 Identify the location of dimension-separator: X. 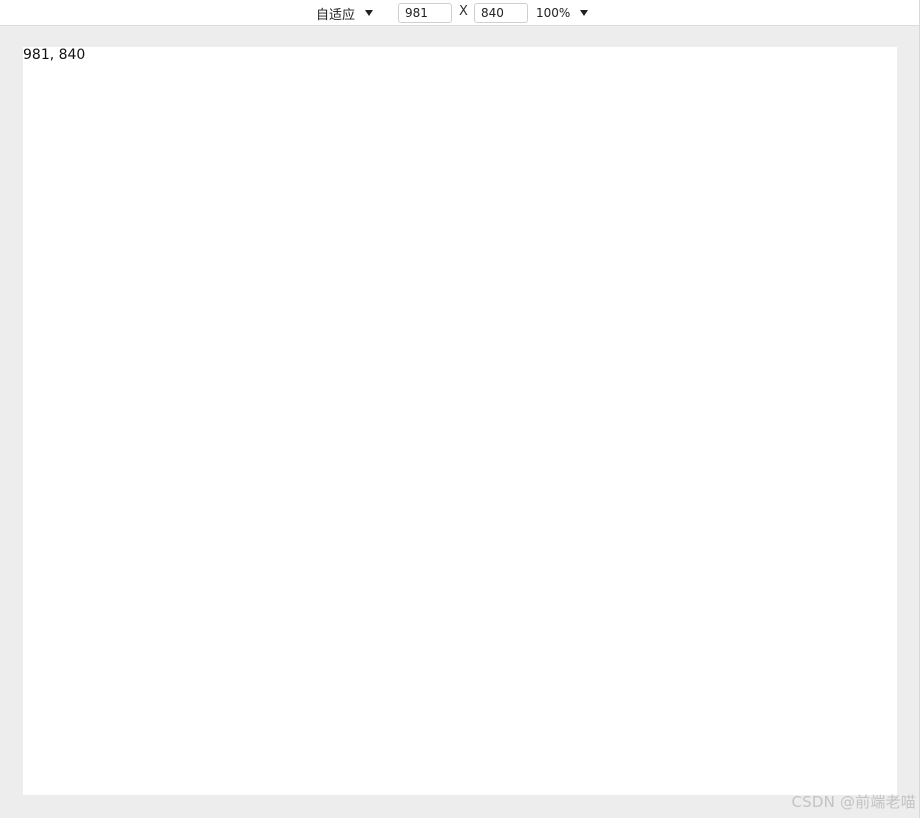
(463, 11).